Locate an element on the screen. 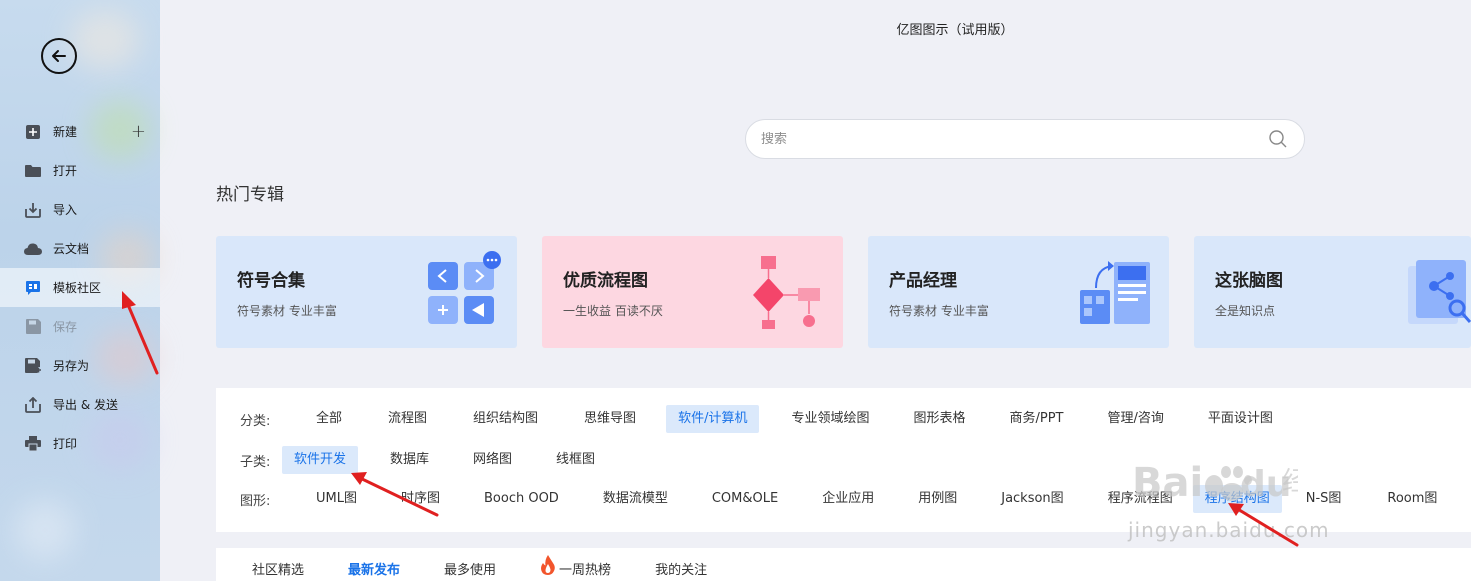 The width and height of the screenshot is (1471, 581). svg-text: 经 is located at coordinates (1290, 482).